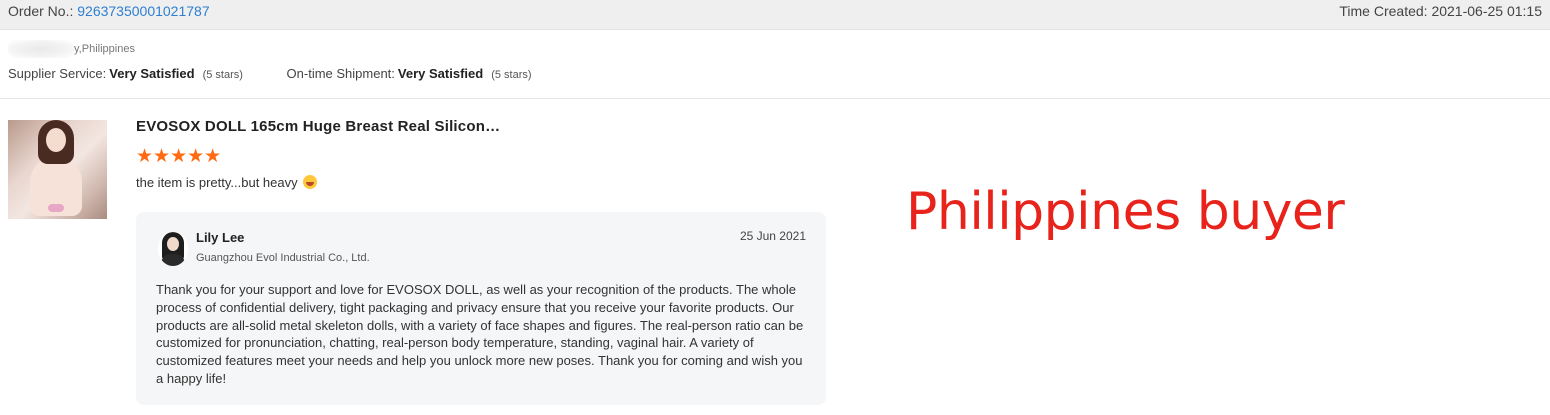  Describe the element at coordinates (217, 182) in the screenshot. I see `review-comment: the item is pretty...but heavy` at that location.